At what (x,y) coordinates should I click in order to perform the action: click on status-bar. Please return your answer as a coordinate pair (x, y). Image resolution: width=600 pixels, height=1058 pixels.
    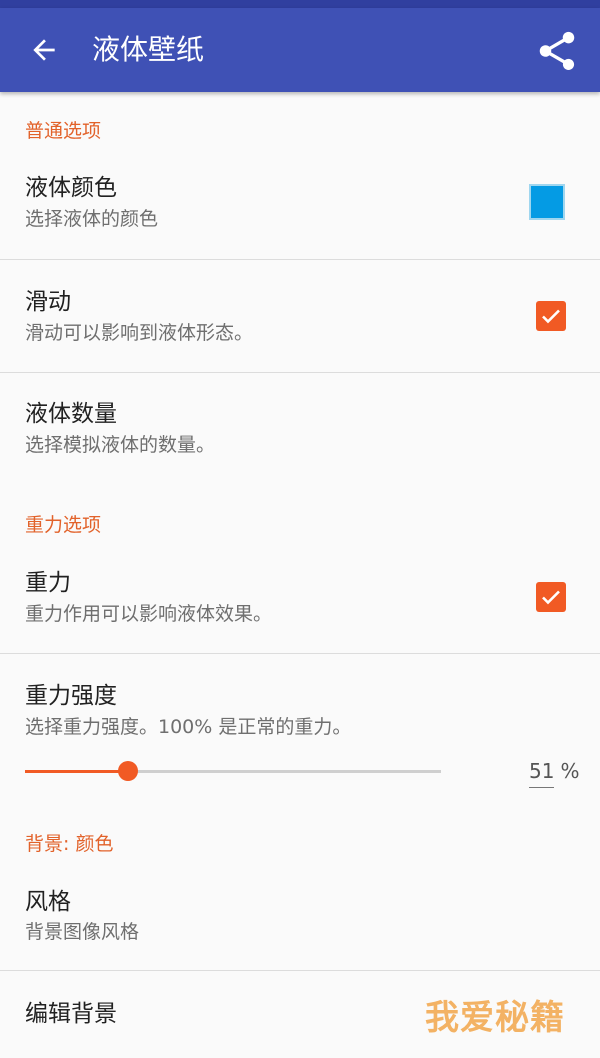
    Looking at the image, I should click on (300, 4).